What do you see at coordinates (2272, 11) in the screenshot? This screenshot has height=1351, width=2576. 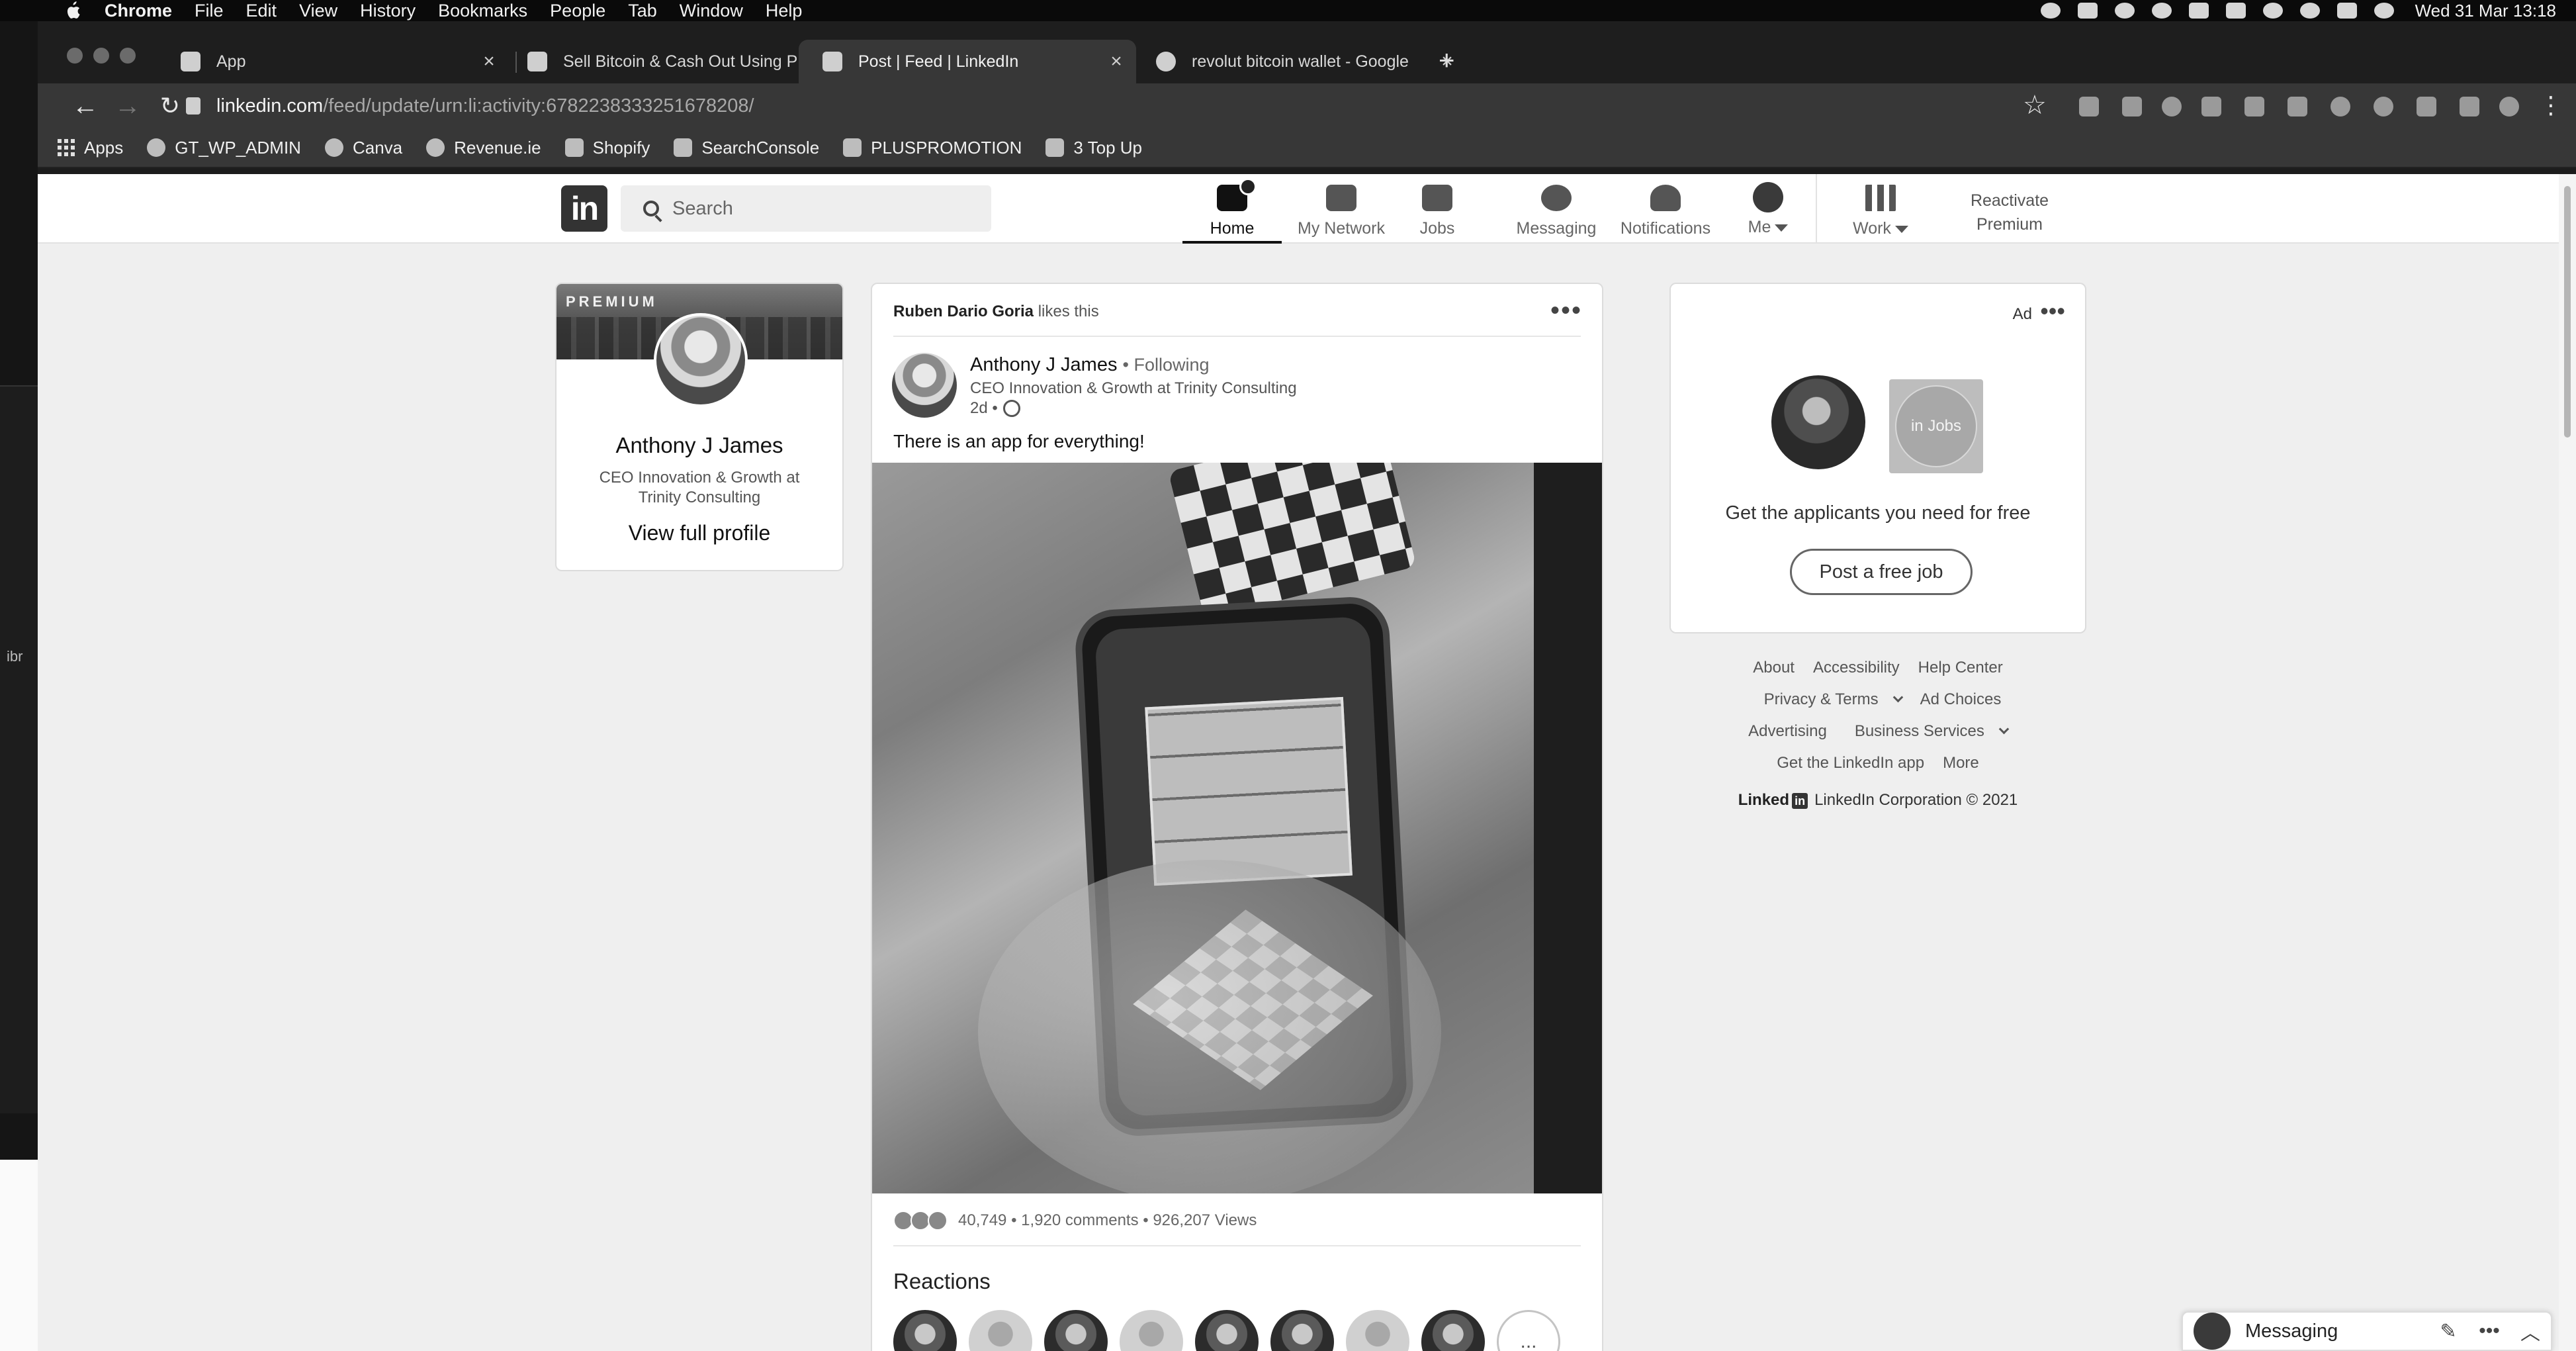 I see `wifi-icon` at bounding box center [2272, 11].